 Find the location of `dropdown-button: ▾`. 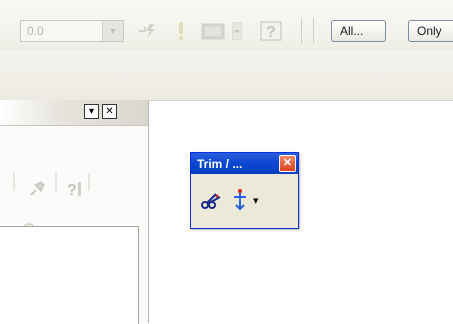

dropdown-button: ▾ is located at coordinates (91, 111).